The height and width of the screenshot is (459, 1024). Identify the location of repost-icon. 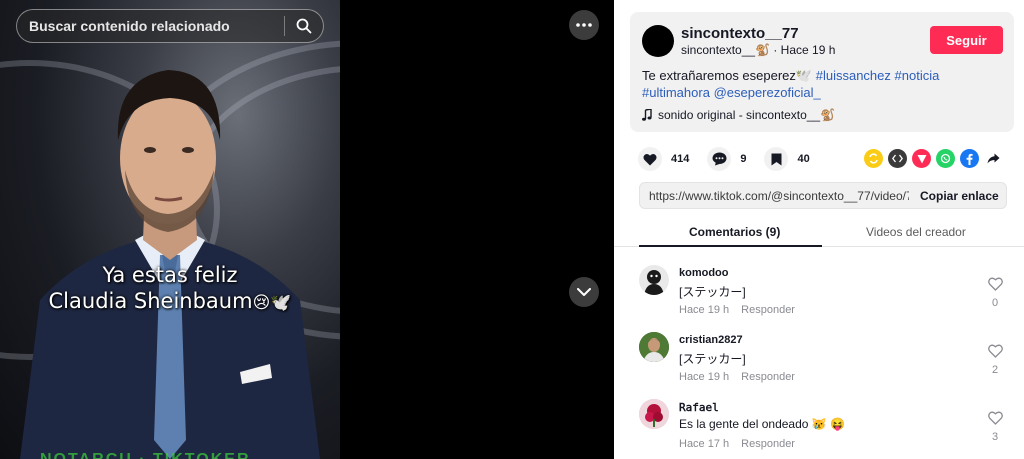
(873, 158).